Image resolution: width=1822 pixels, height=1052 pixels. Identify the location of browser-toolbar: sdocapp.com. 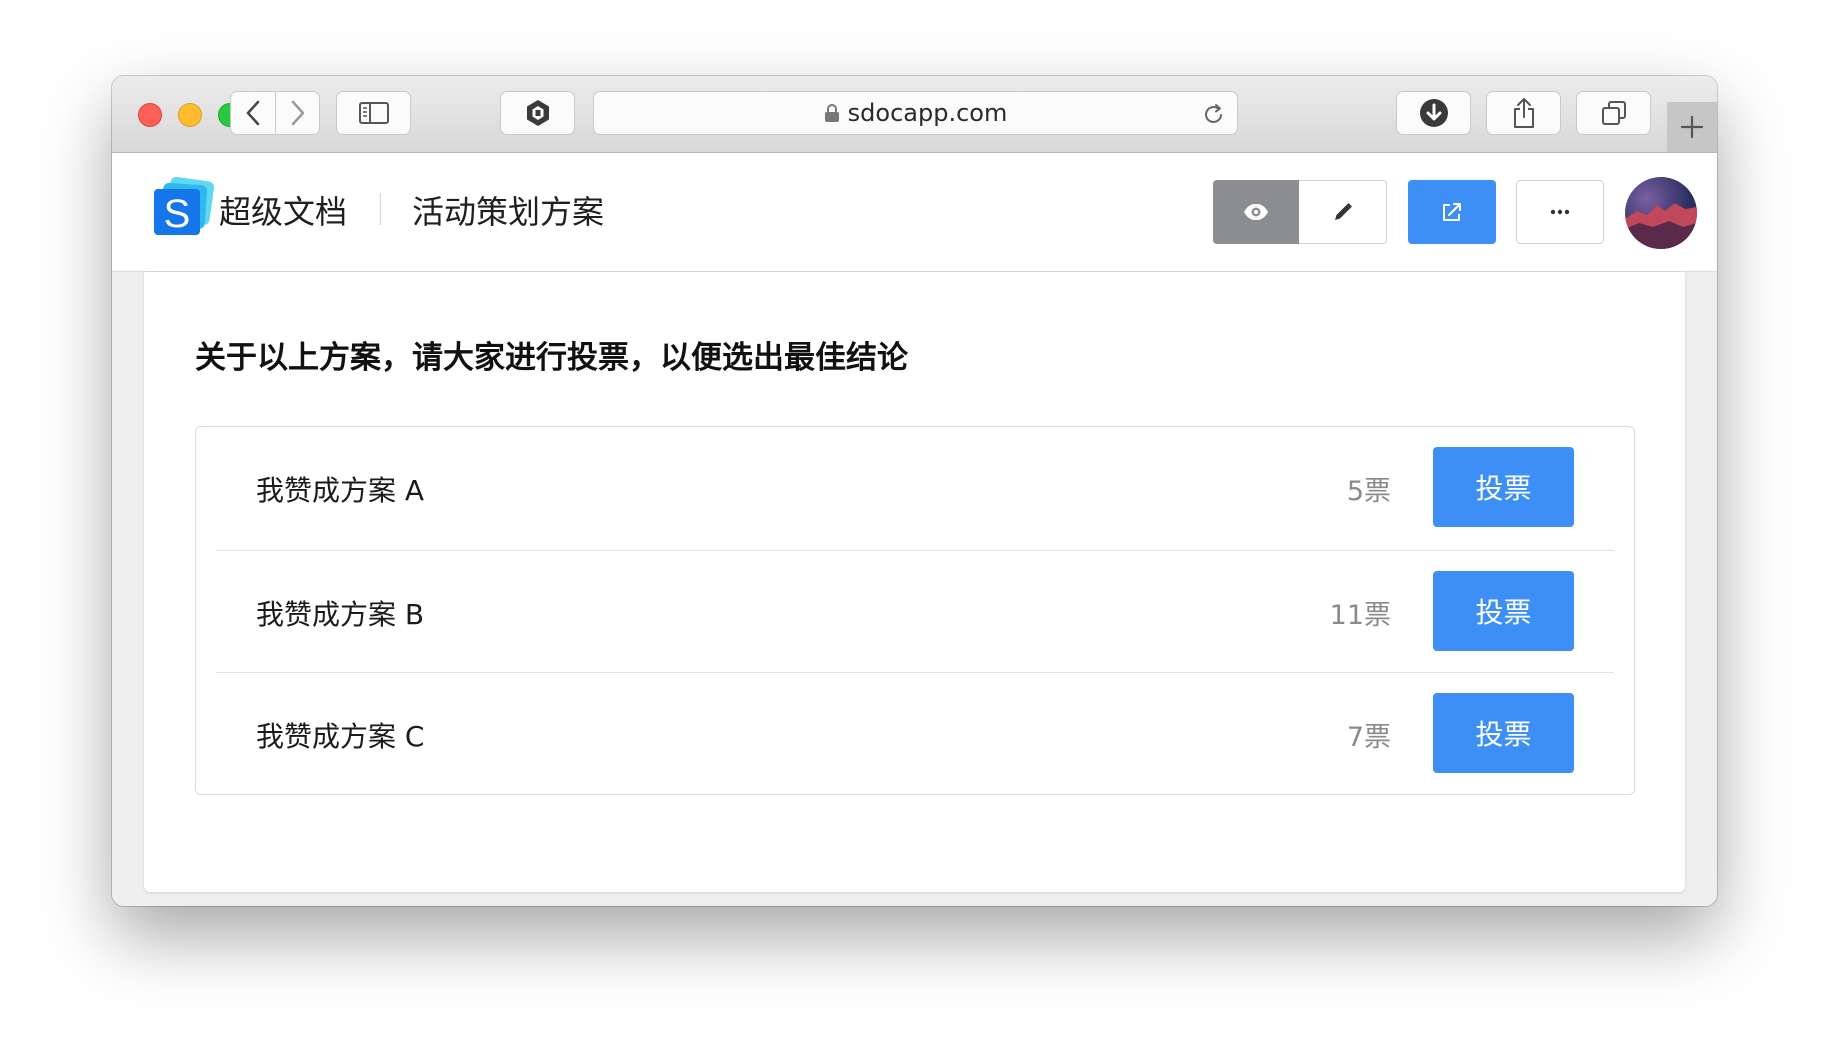
(914, 114).